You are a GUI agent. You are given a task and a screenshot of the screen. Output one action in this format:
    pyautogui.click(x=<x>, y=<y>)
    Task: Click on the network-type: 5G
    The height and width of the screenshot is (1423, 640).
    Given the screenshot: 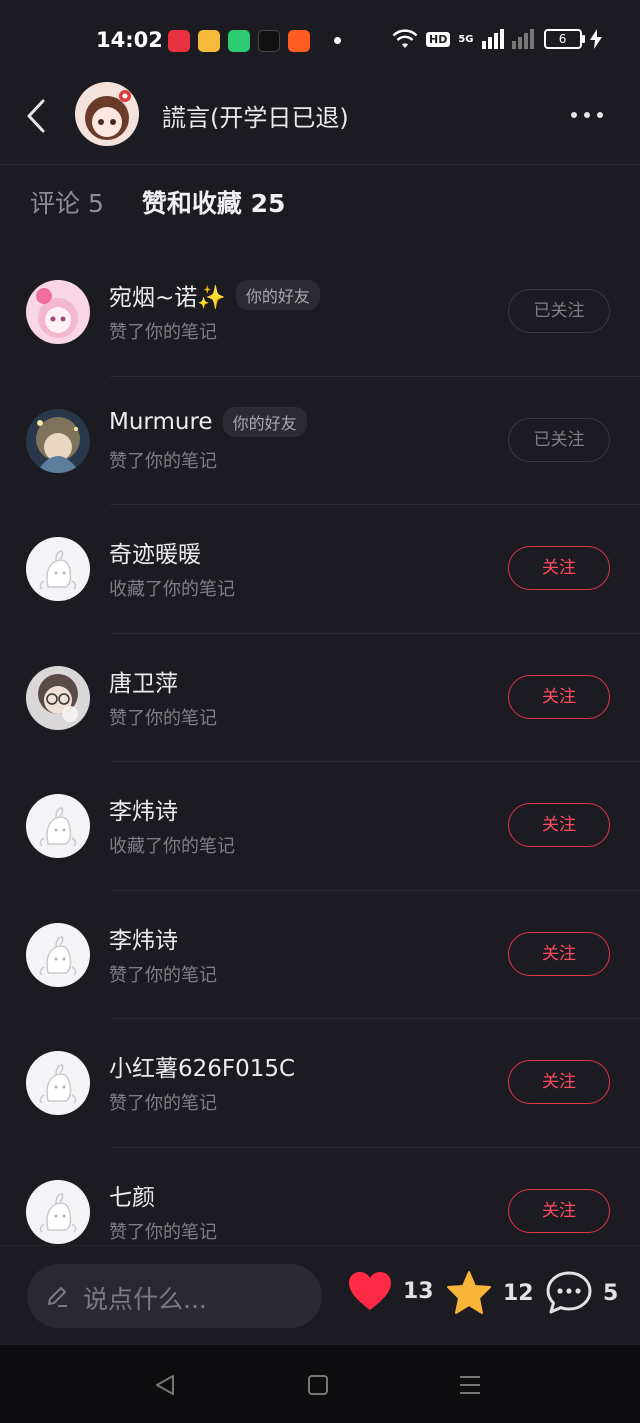 What is the action you would take?
    pyautogui.click(x=466, y=39)
    